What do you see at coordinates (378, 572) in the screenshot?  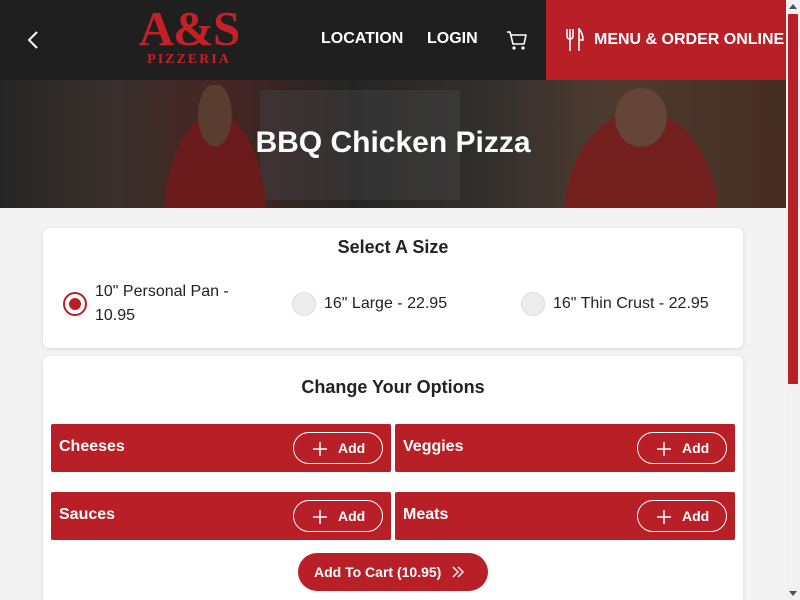 I see `add-to-cart-label: Add To Cart (10.95)` at bounding box center [378, 572].